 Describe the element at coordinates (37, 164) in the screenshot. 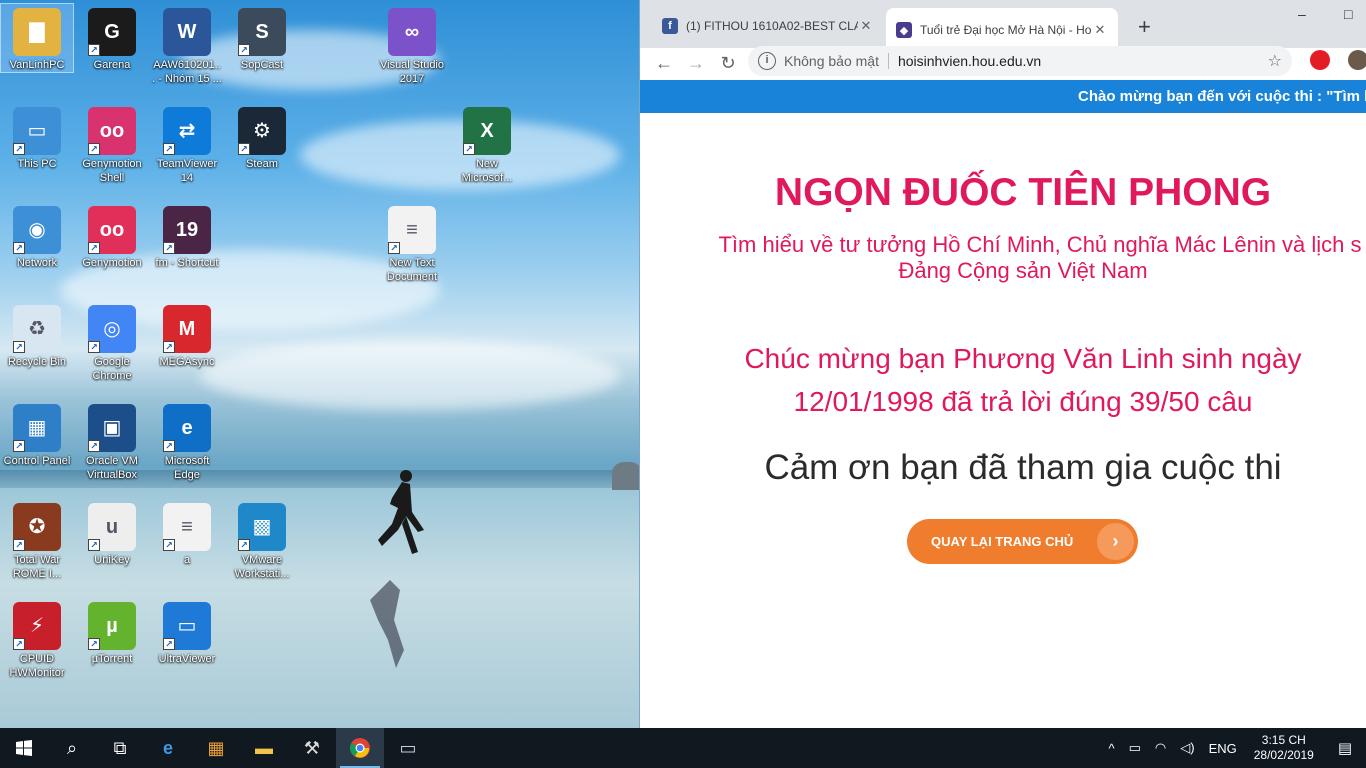

I see `desktop-icon-label: This PC` at that location.